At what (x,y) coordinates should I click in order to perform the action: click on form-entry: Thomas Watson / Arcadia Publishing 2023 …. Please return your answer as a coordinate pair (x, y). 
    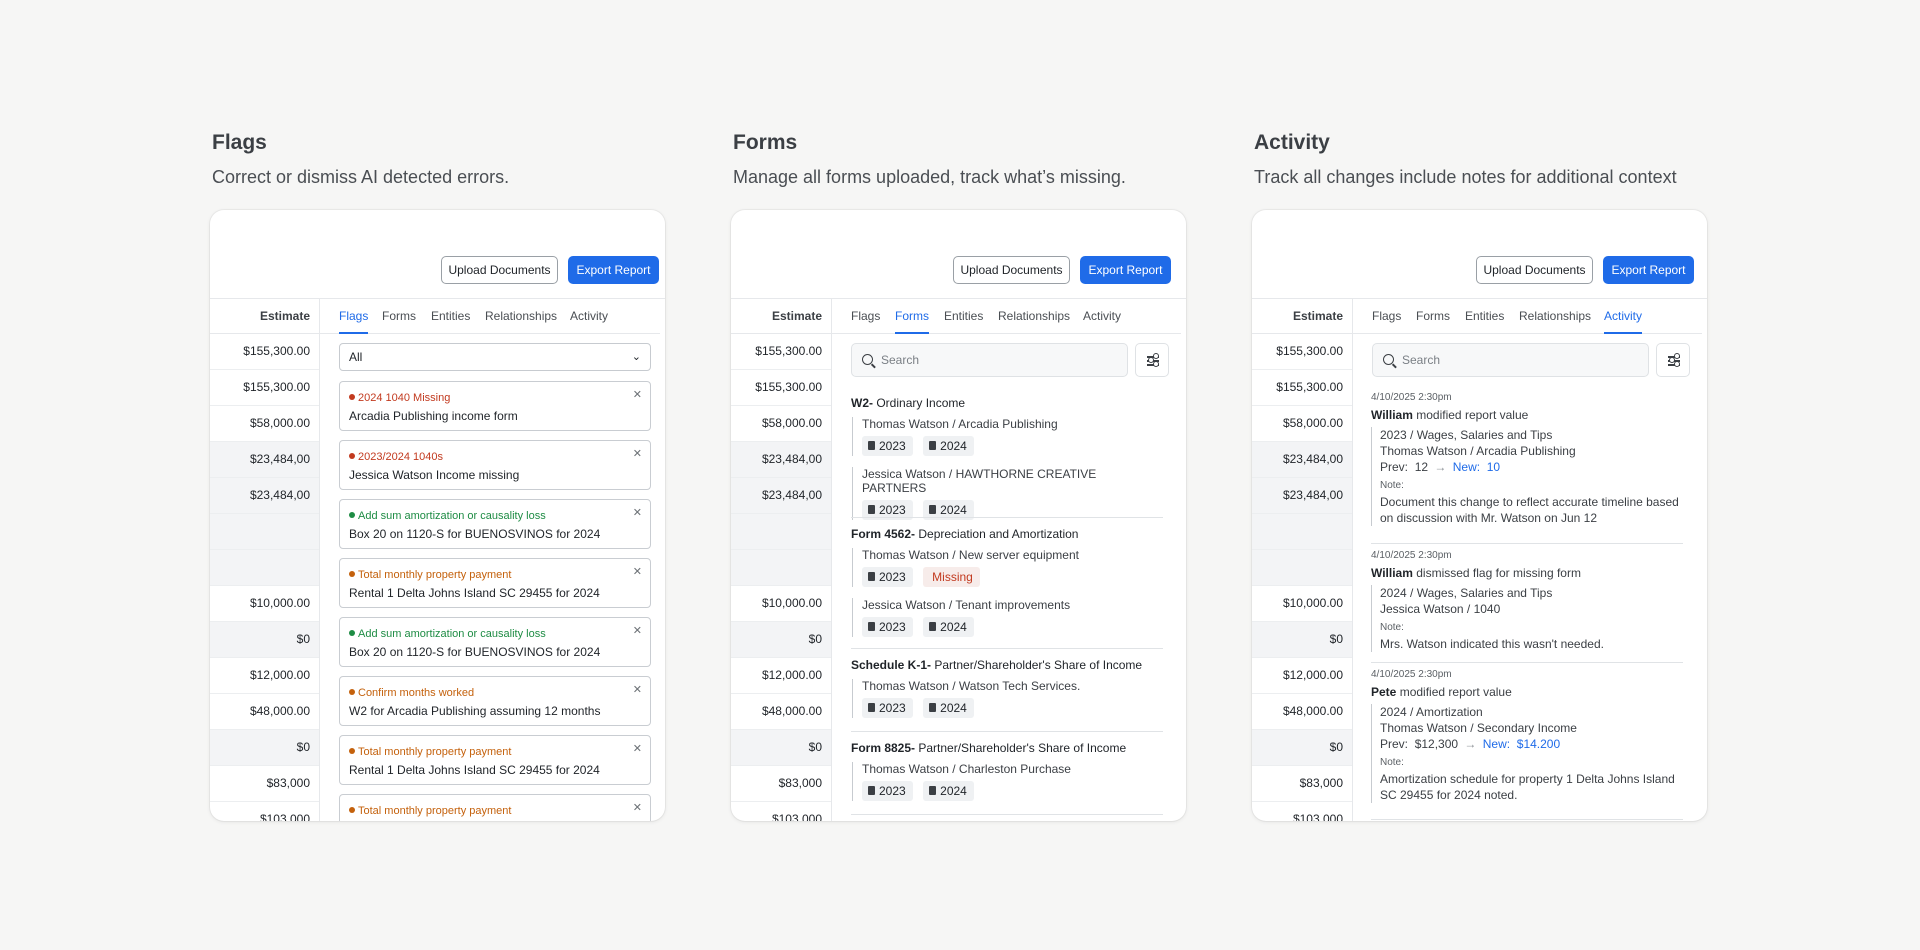
    Looking at the image, I should click on (1007, 436).